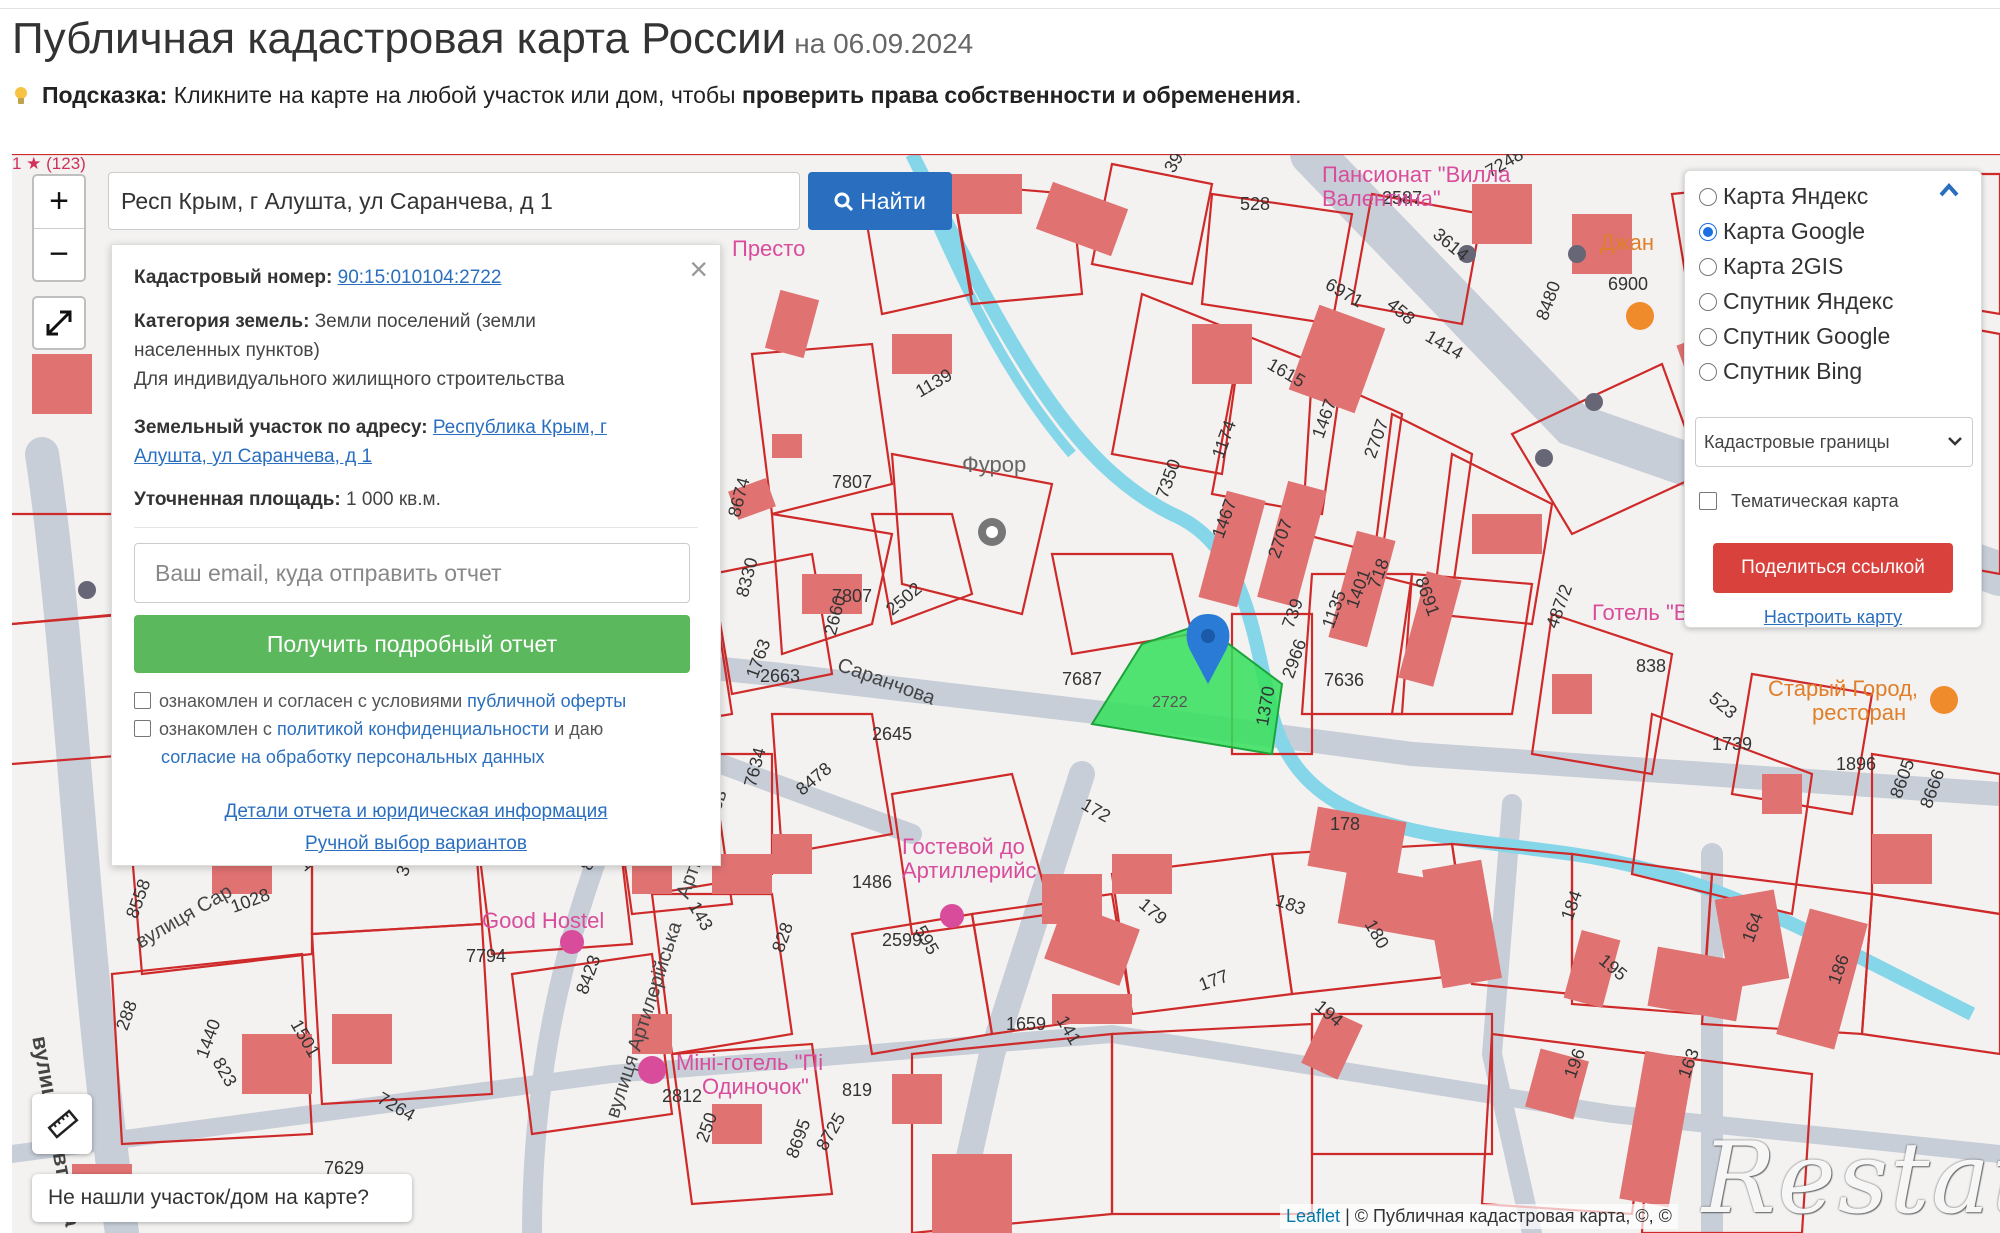 Image resolution: width=2000 pixels, height=1233 pixels. I want to click on cadastral-number-row: Кадастровый номер: 90:15:010104:2722, so click(416, 277).